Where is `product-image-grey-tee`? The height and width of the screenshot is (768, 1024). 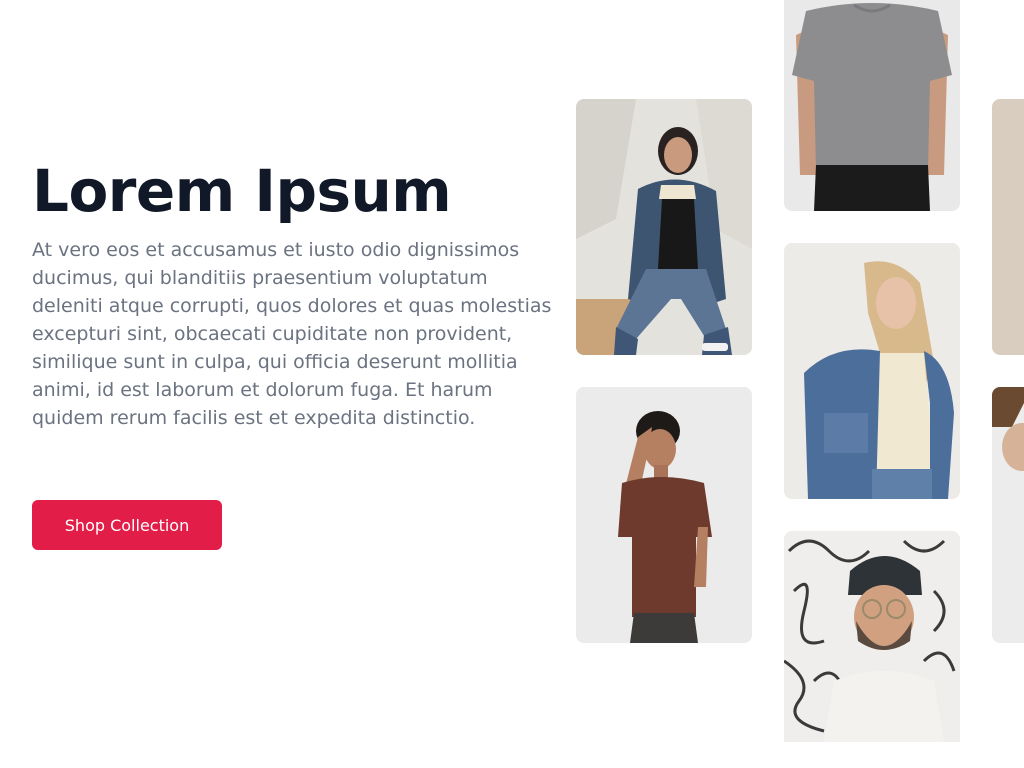
product-image-grey-tee is located at coordinates (872, 105).